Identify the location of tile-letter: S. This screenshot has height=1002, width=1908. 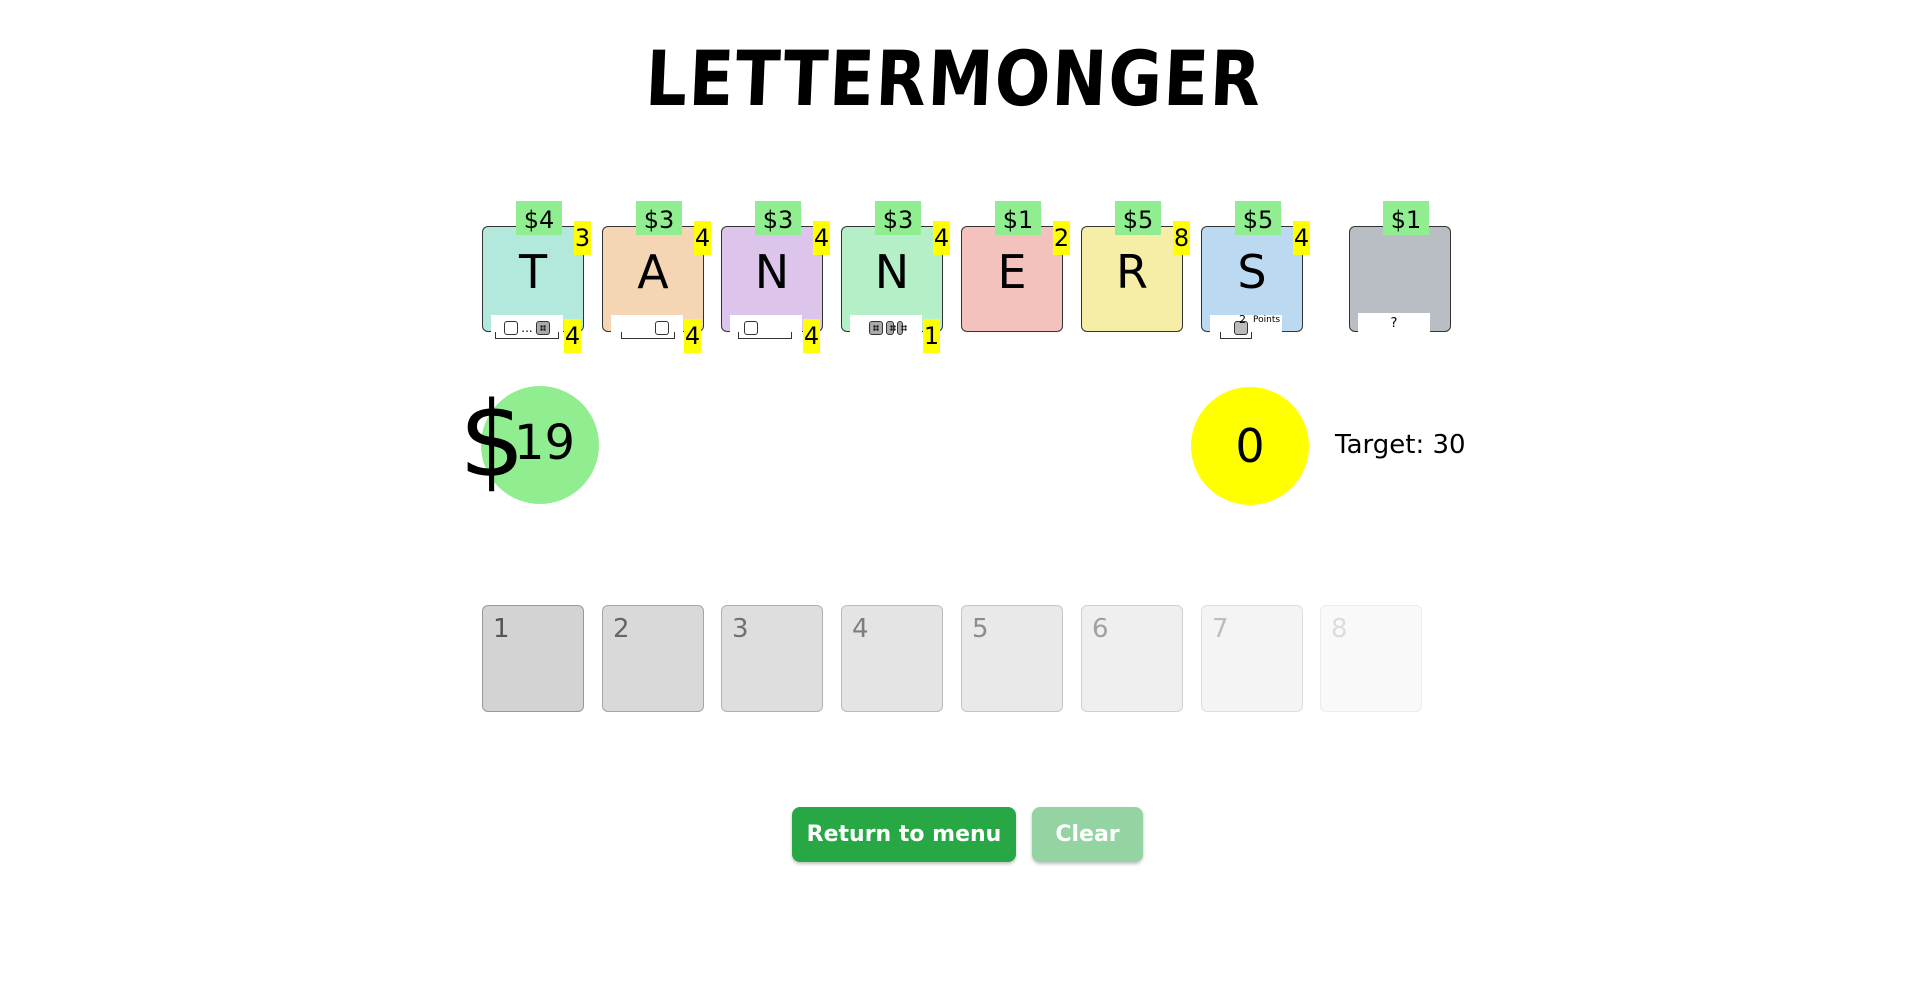
(1252, 272).